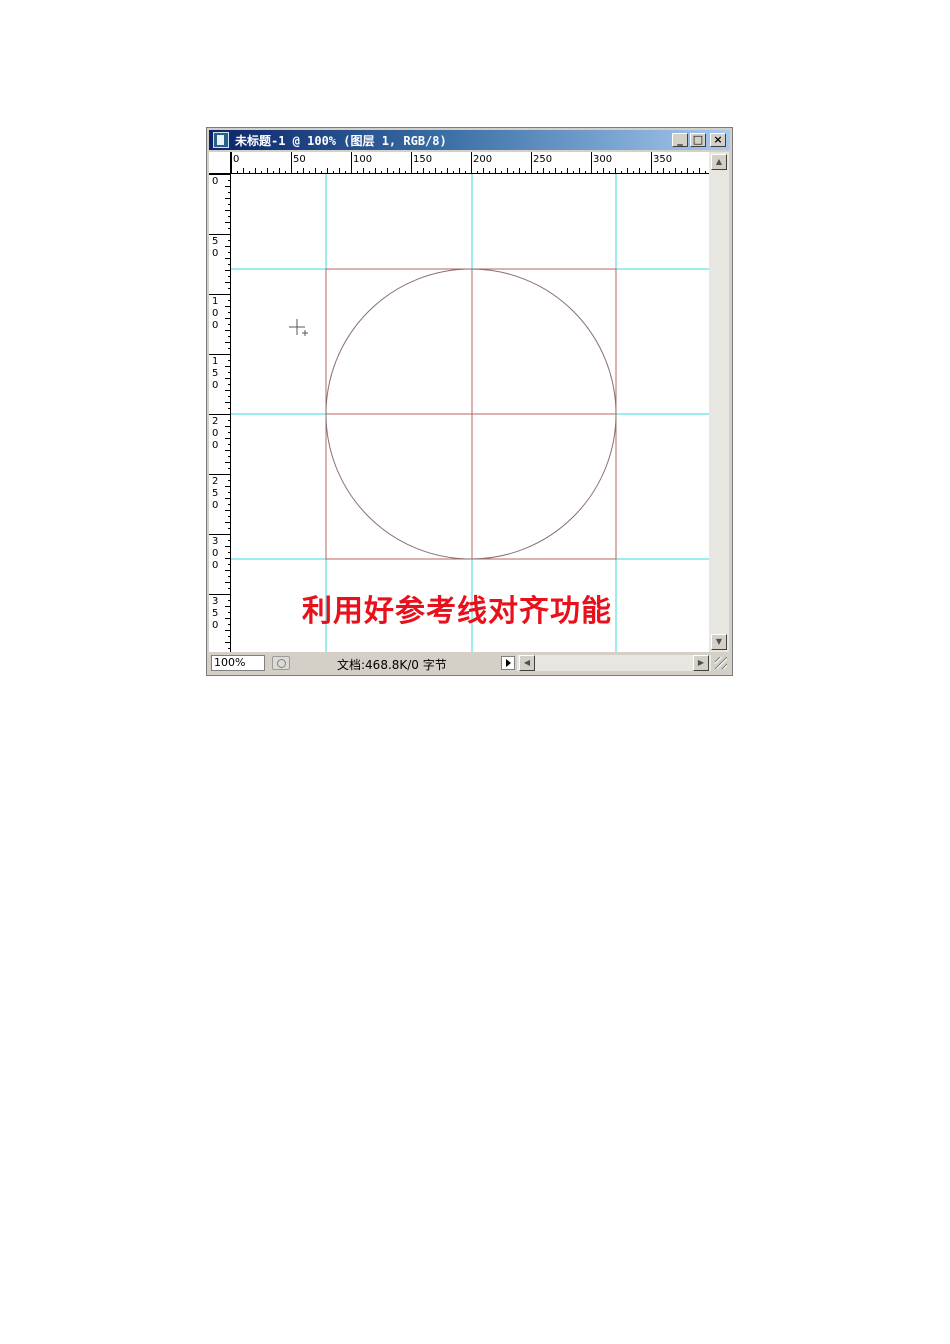 This screenshot has height=1344, width=950. I want to click on vertical-scrollbar: ▲ ▼, so click(719, 402).